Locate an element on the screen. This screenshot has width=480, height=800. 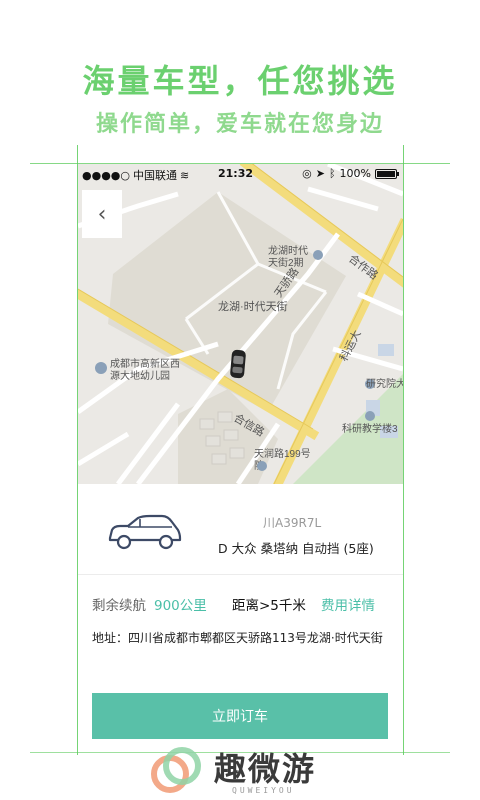
carrier-label: 中国联通 is located at coordinates (155, 175).